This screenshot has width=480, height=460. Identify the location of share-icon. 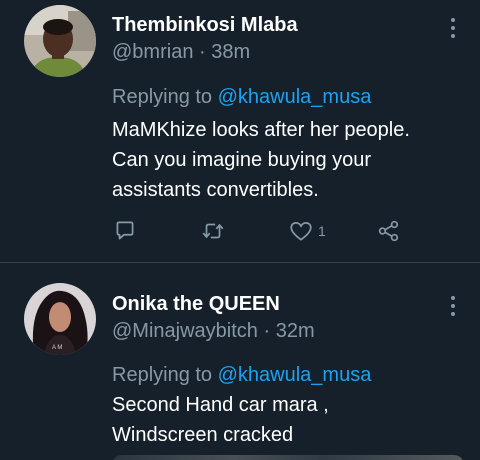
(388, 231).